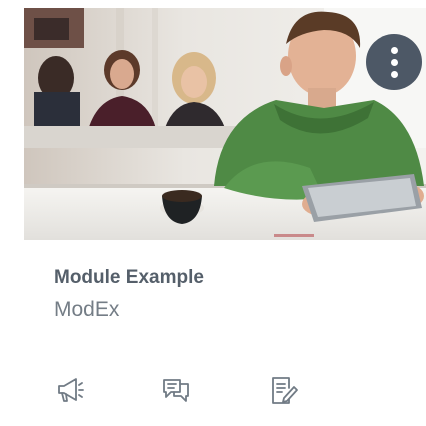 This screenshot has width=426, height=426. I want to click on discussions-icon, so click(176, 390).